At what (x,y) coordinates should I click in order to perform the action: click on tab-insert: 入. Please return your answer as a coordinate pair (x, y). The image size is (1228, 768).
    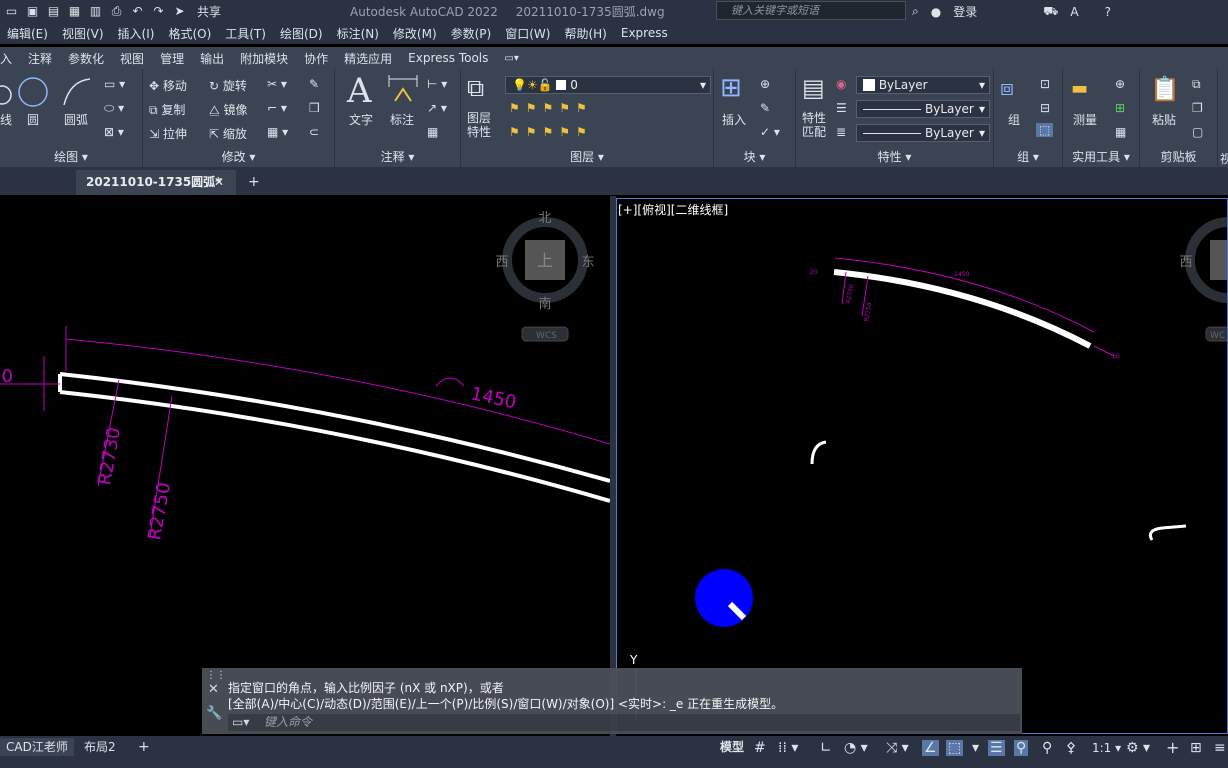
    Looking at the image, I should click on (10, 58).